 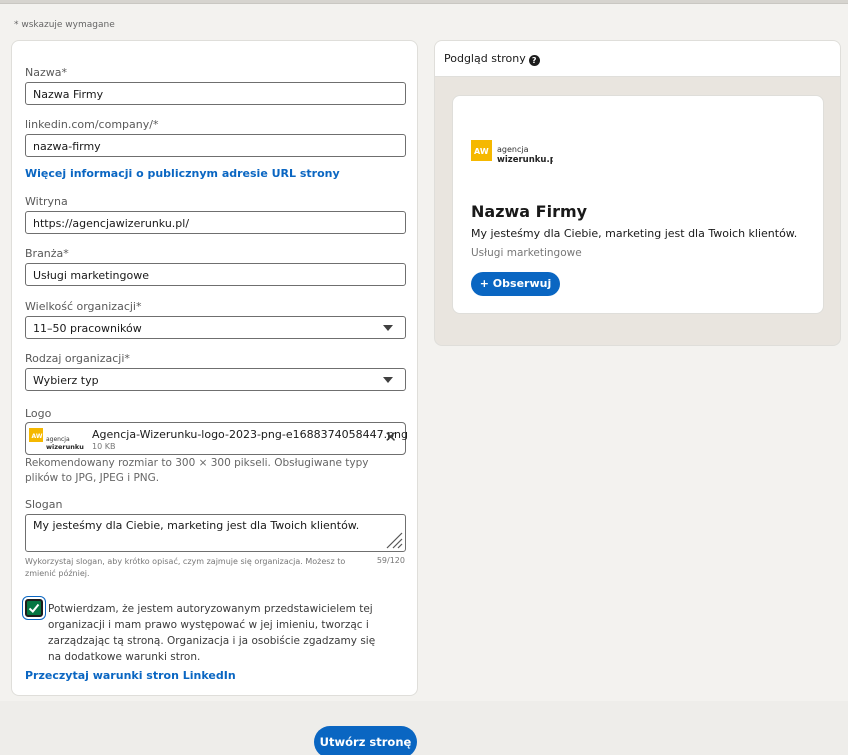 I want to click on logo-mark-text: AW, so click(x=481, y=151).